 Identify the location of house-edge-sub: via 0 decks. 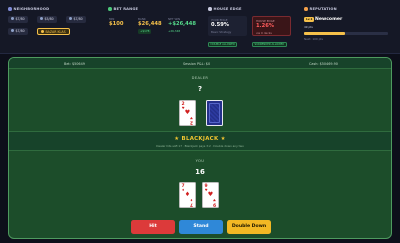
(264, 33).